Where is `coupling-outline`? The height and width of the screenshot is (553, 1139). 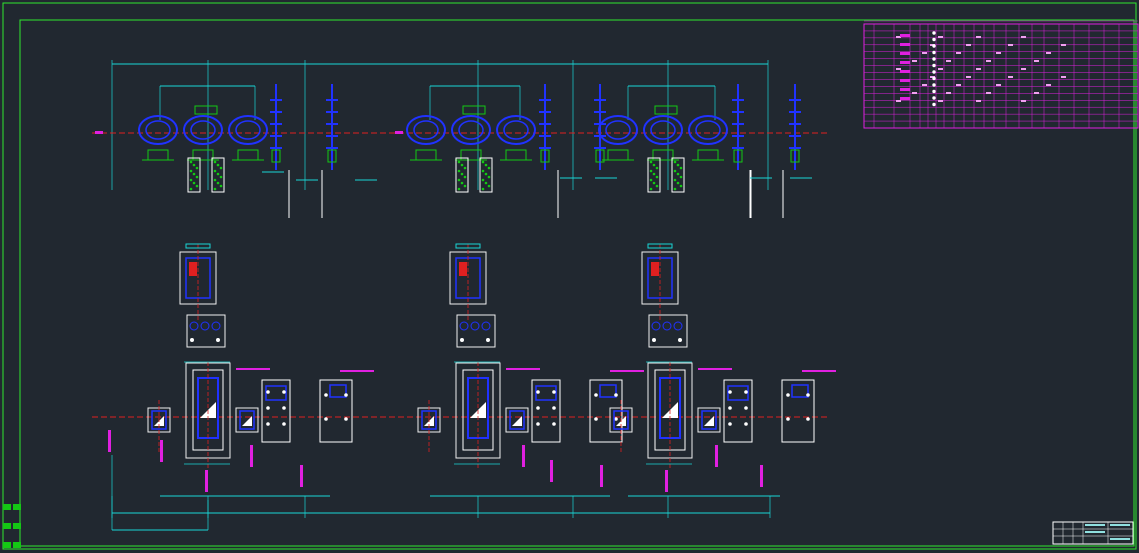
coupling-outline is located at coordinates (668, 331).